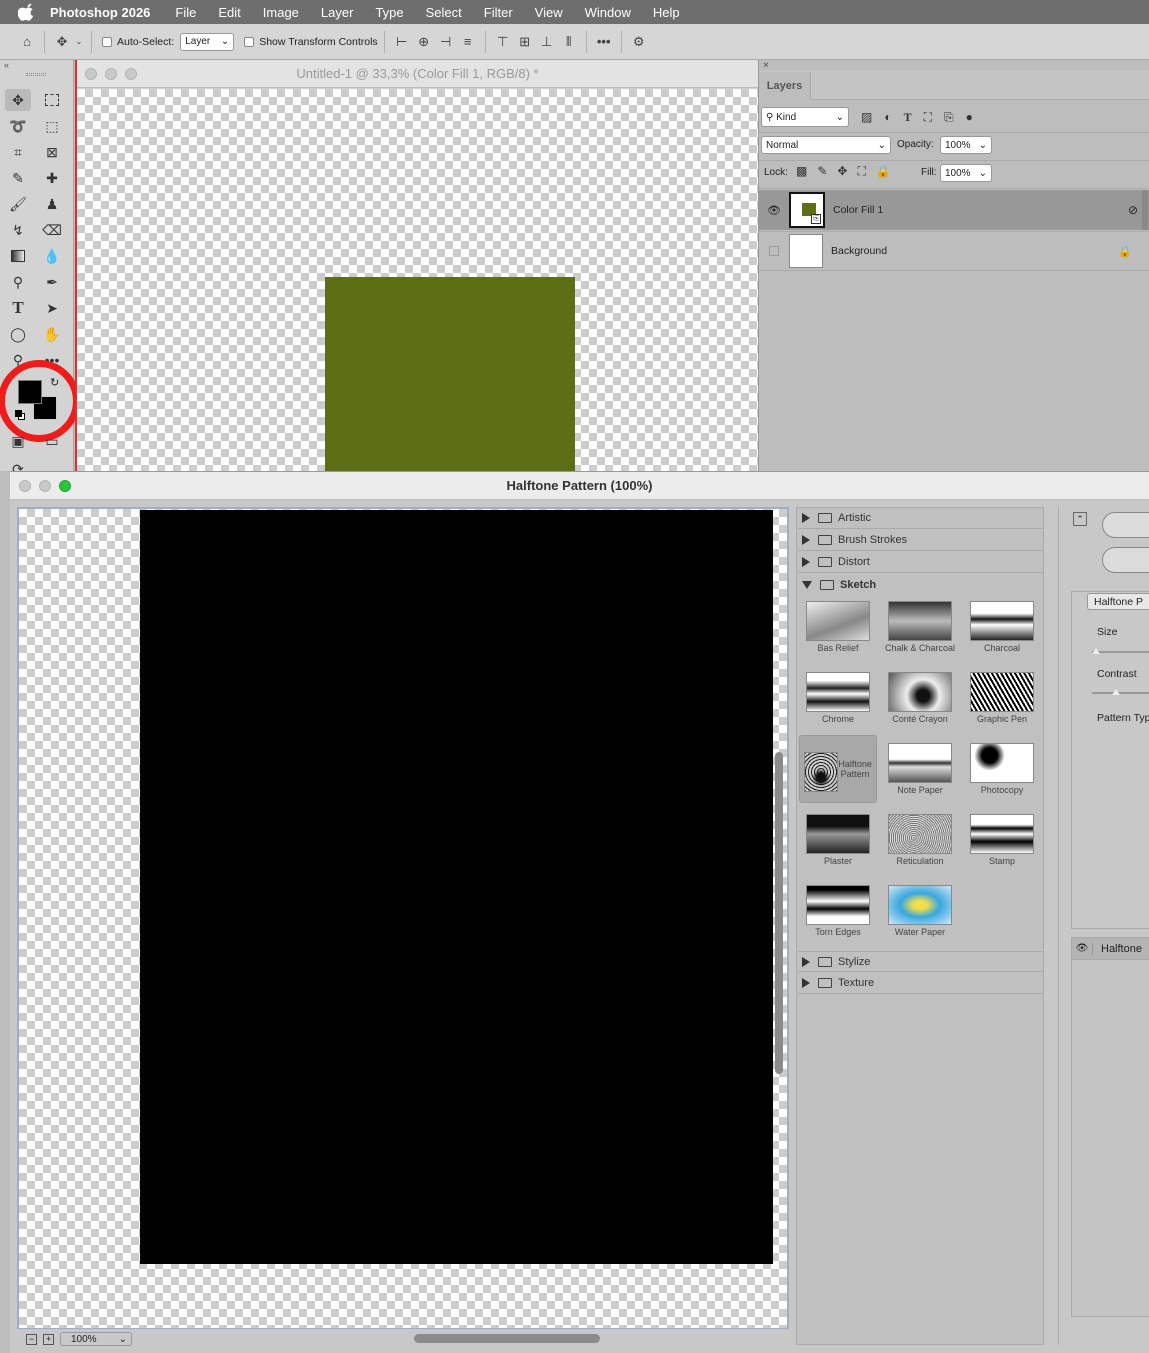 The height and width of the screenshot is (1353, 1149). What do you see at coordinates (18, 204) in the screenshot?
I see `brush-tool-icon: 🖌` at bounding box center [18, 204].